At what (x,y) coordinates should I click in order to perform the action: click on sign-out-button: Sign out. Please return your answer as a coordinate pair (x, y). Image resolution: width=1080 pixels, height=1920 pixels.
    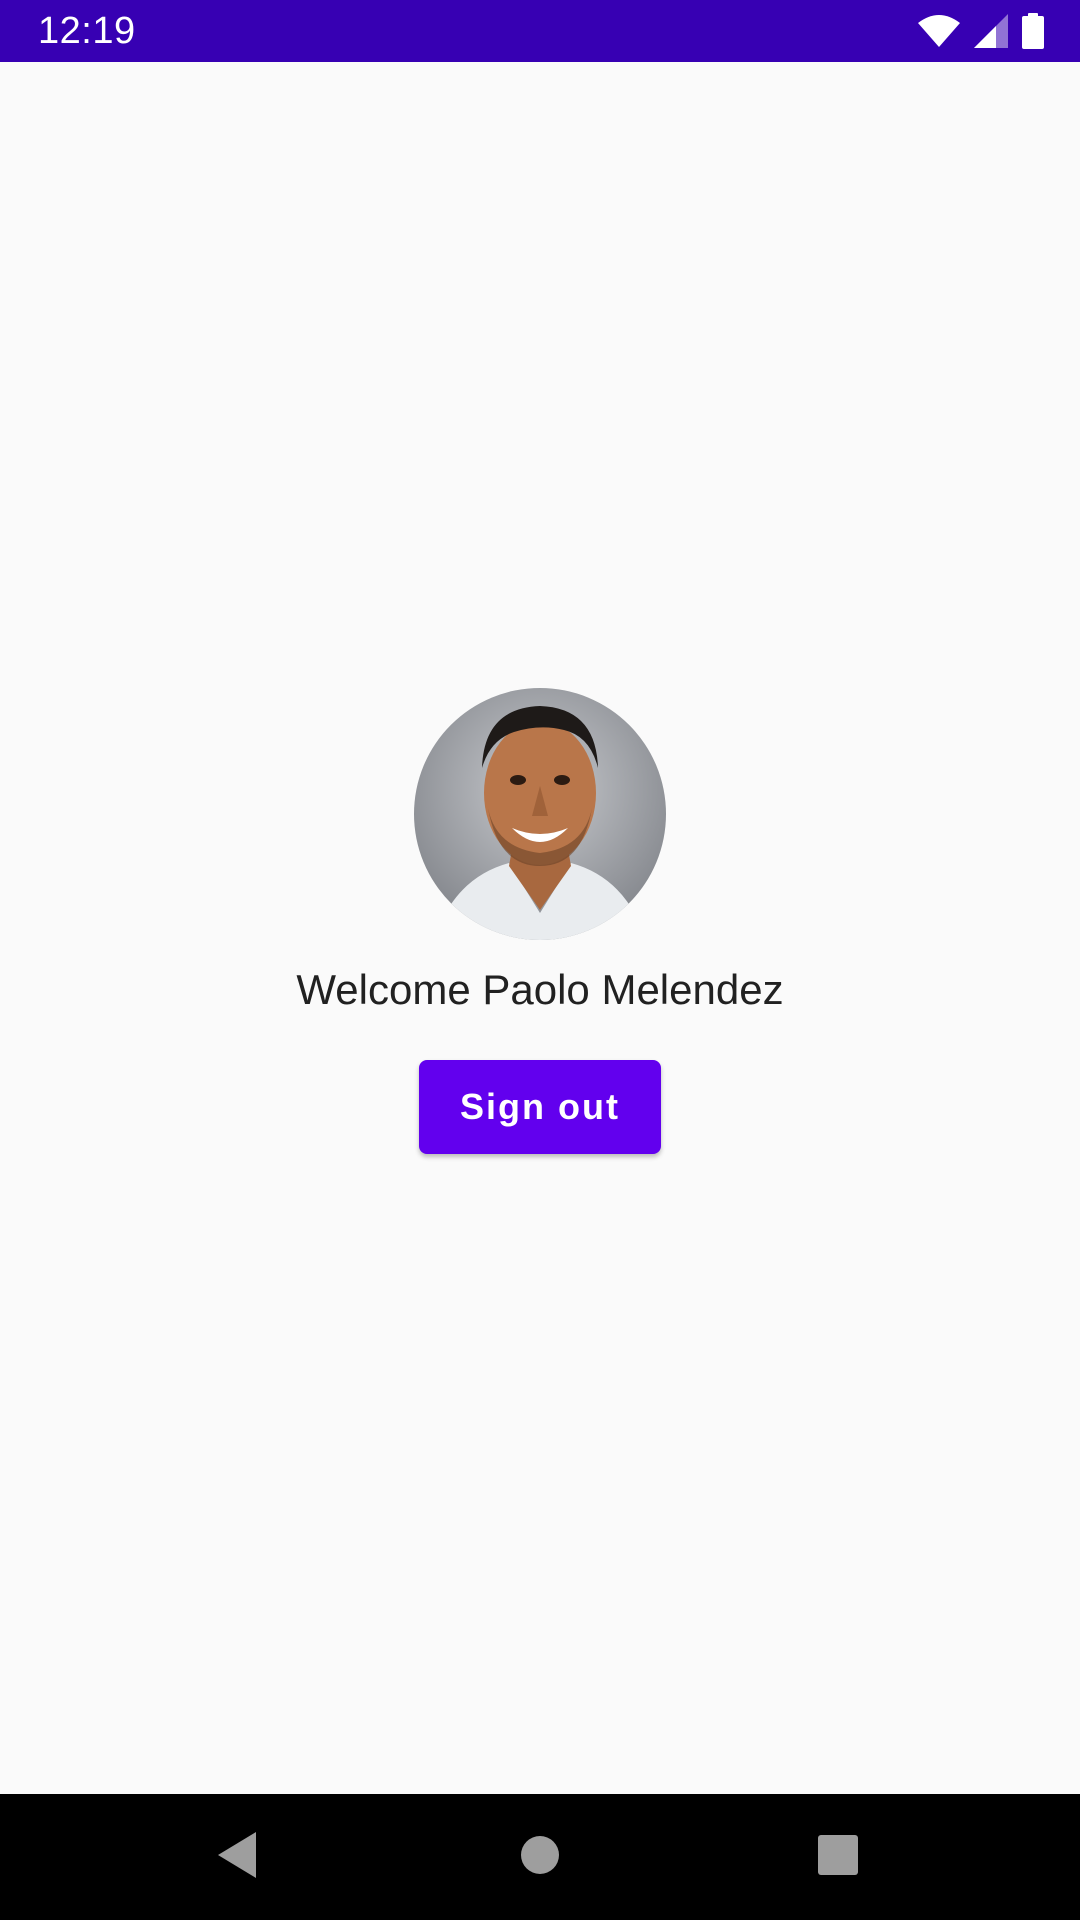
    Looking at the image, I should click on (540, 1107).